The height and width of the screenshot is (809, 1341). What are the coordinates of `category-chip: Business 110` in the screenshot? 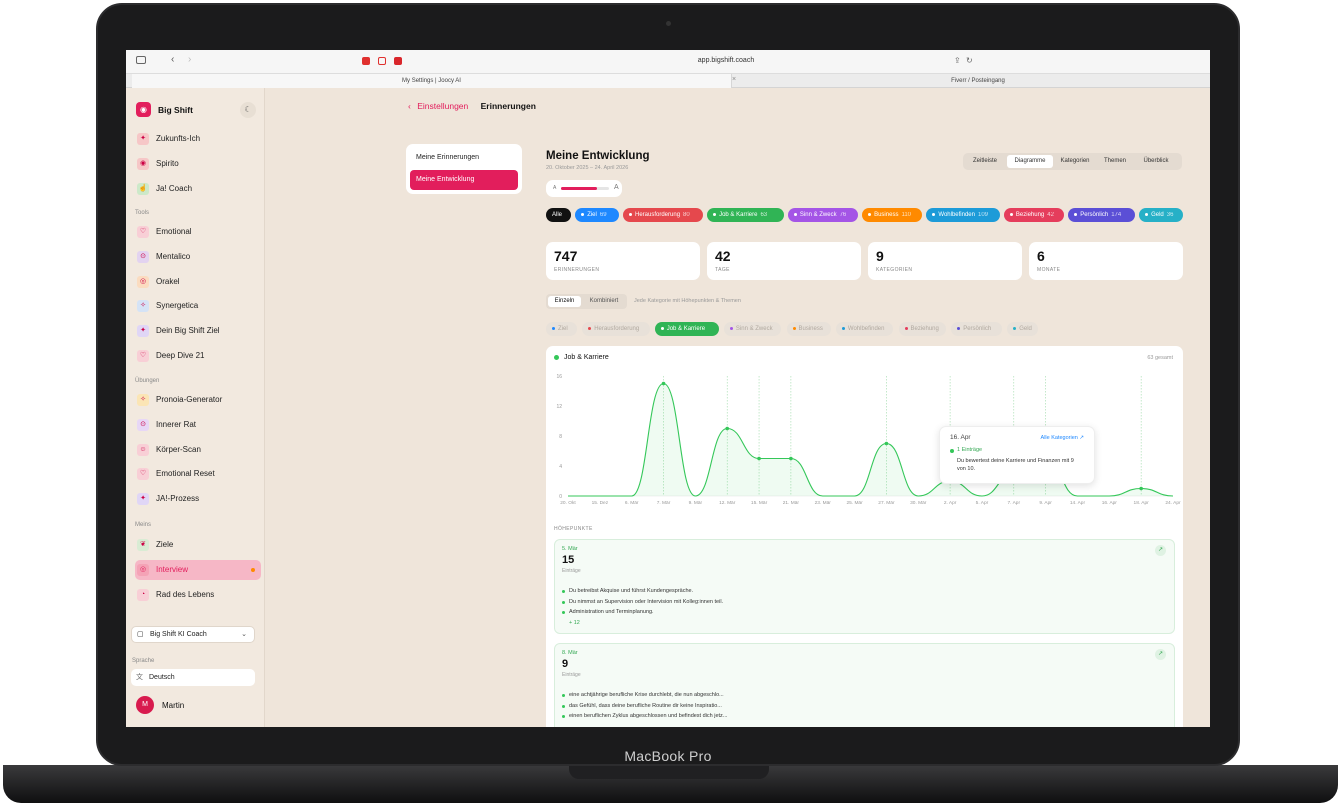 It's located at (892, 215).